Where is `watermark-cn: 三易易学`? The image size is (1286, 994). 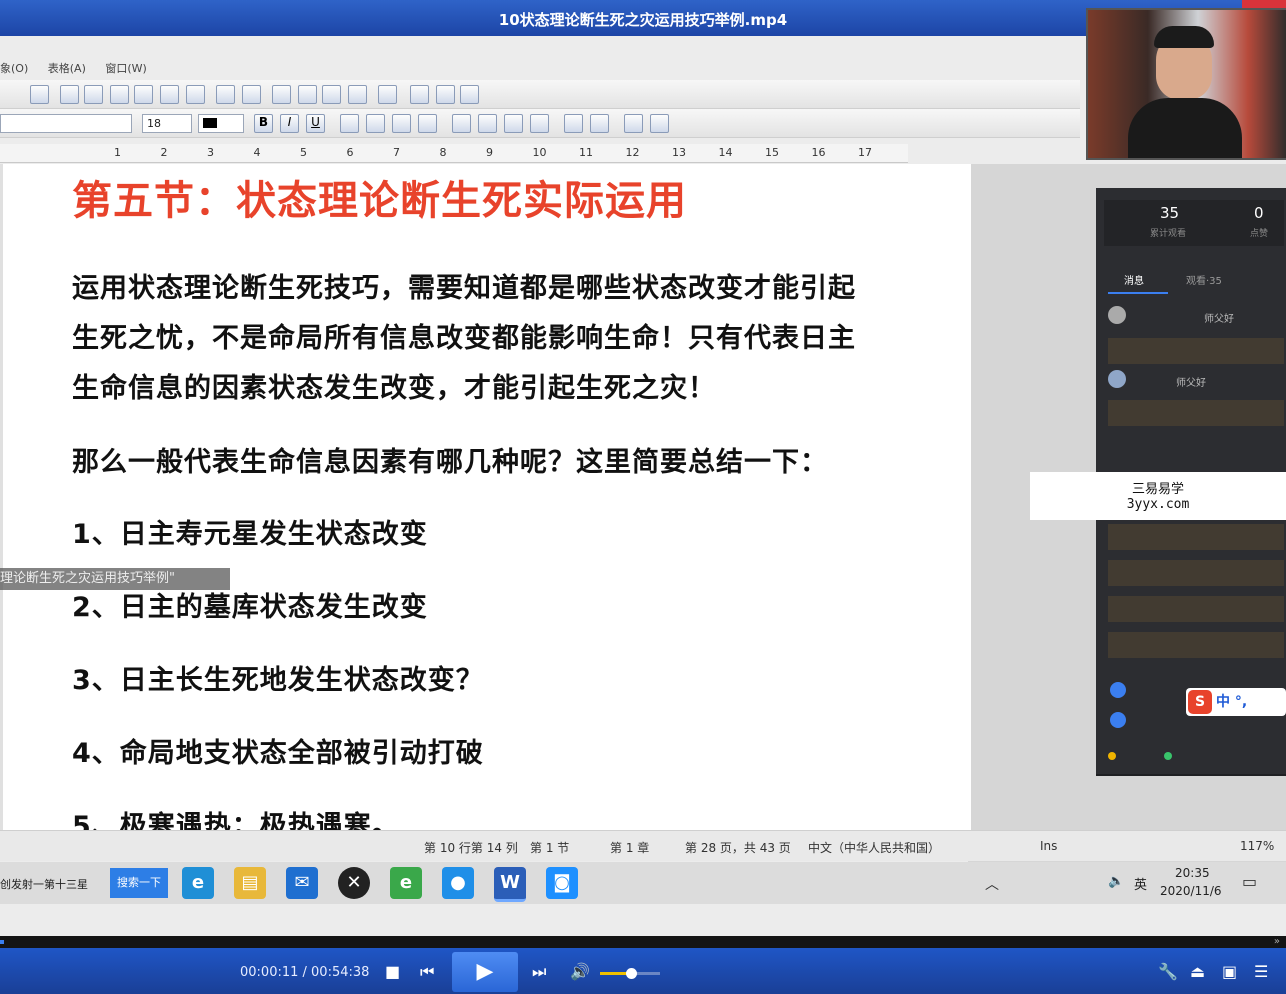
watermark-cn: 三易易学 is located at coordinates (1157, 489).